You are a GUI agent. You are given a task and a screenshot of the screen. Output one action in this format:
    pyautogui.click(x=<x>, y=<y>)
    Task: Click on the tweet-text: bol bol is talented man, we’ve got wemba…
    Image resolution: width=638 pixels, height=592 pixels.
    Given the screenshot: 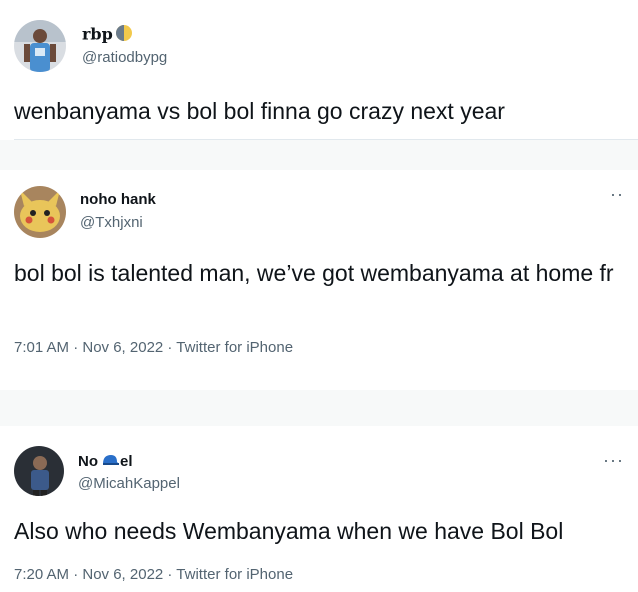 What is the action you would take?
    pyautogui.click(x=314, y=273)
    